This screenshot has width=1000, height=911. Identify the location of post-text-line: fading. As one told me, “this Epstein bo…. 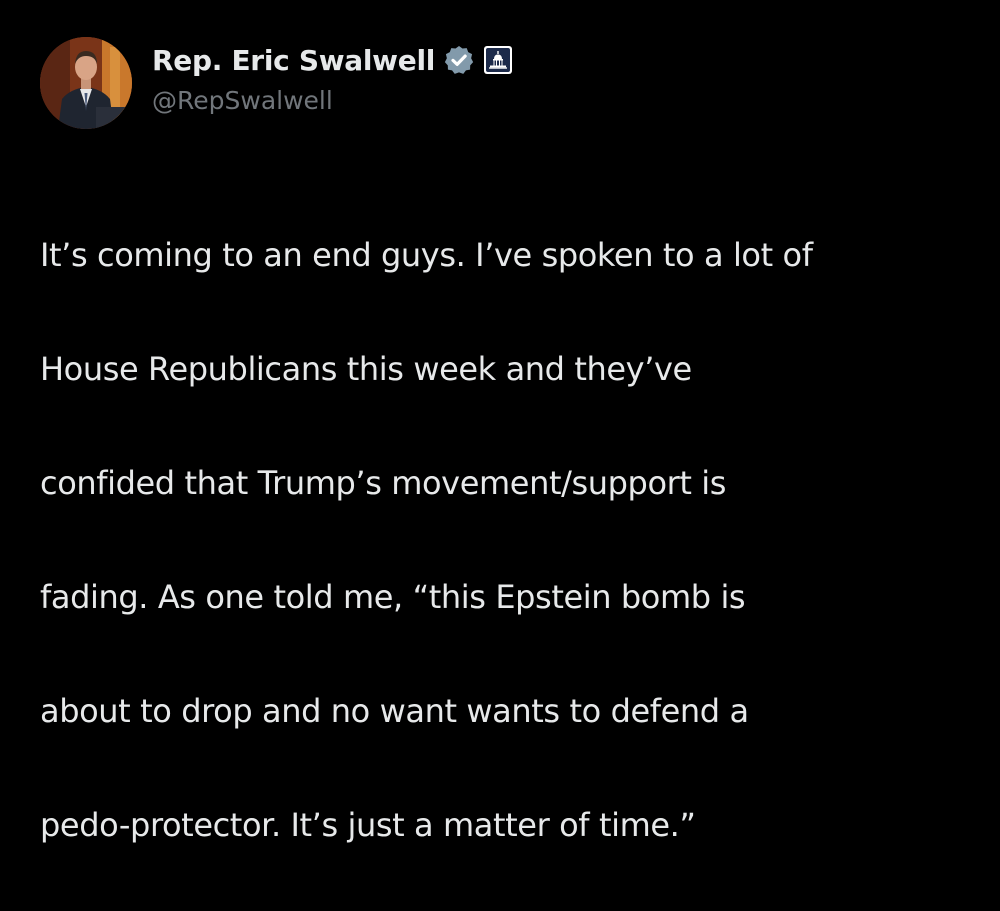
(393, 597).